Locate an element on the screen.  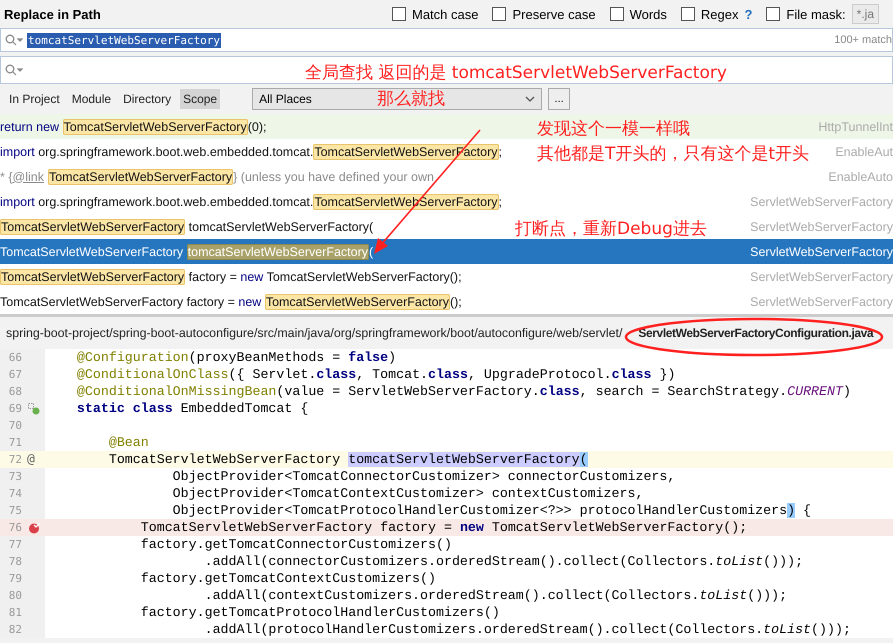
line-number: 78 is located at coordinates (15, 561).